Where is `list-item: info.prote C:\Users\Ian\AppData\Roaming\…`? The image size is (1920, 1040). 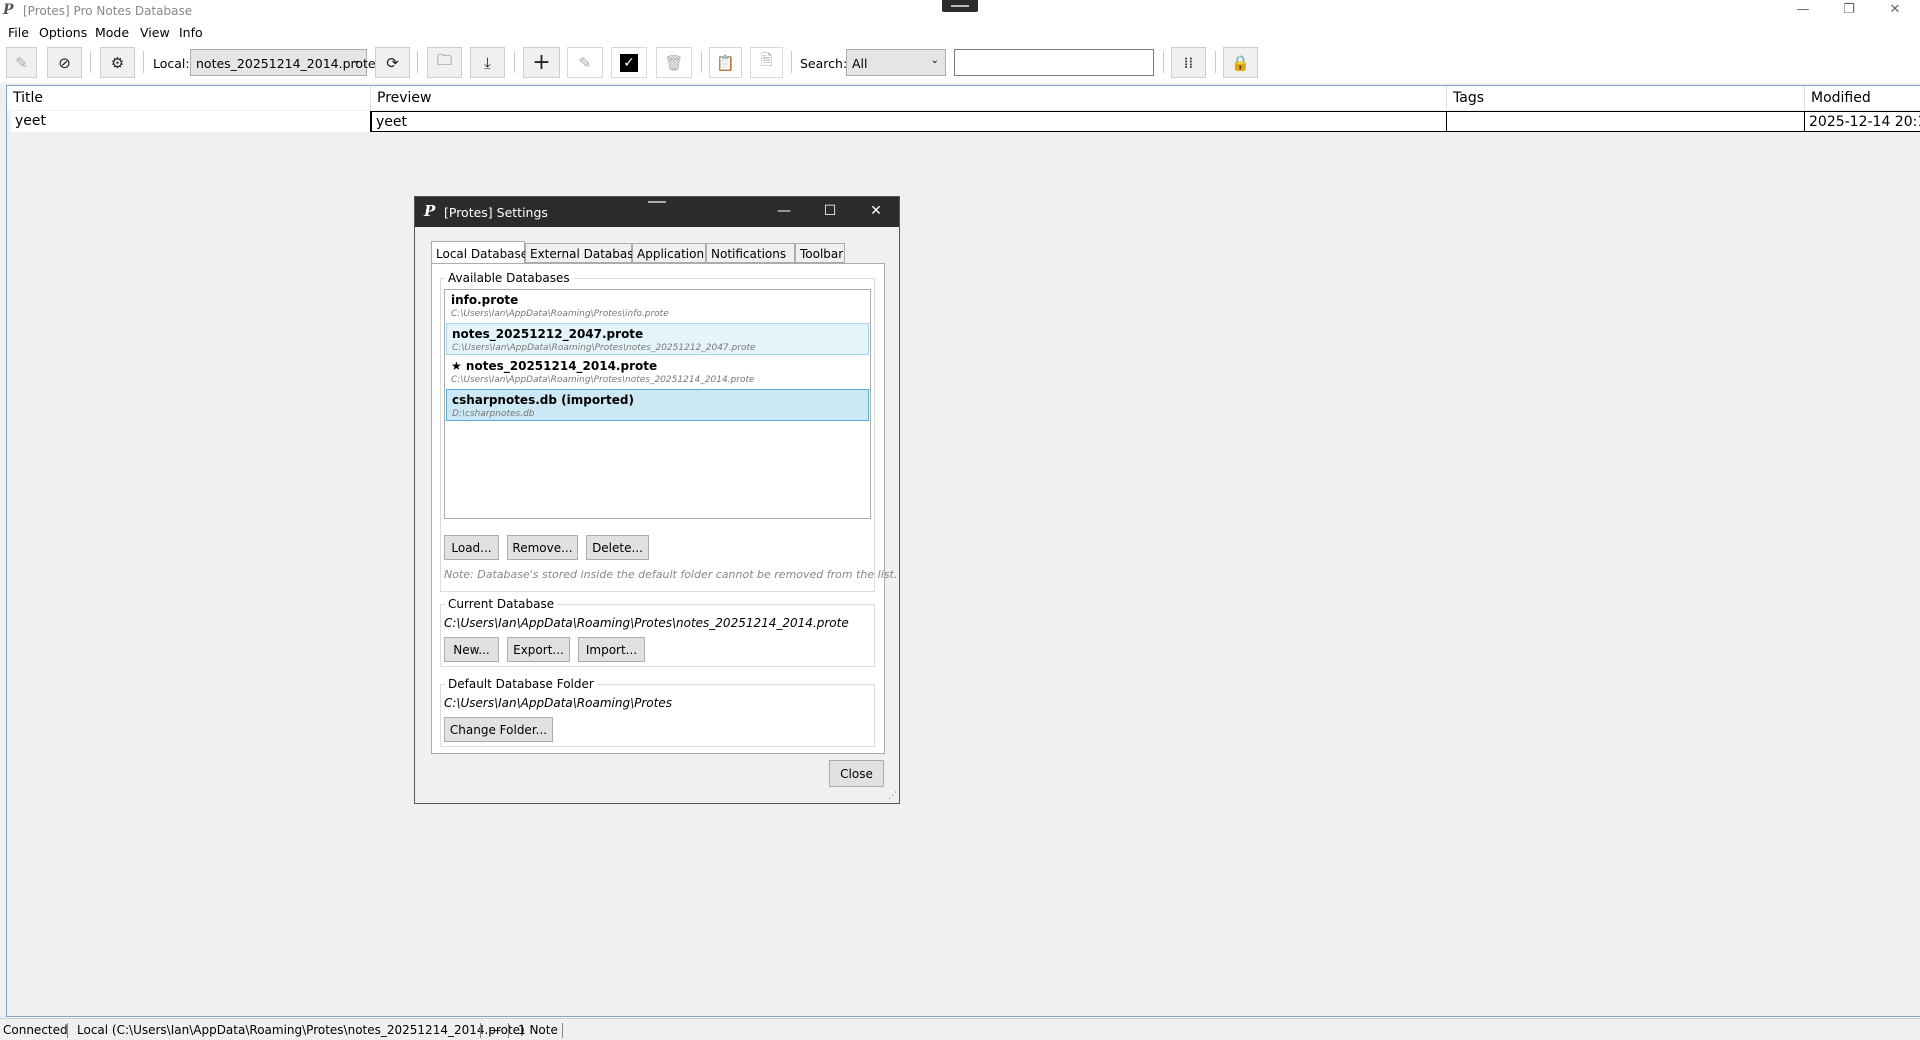 list-item: info.prote C:\Users\Ian\AppData\Roaming\… is located at coordinates (657, 306).